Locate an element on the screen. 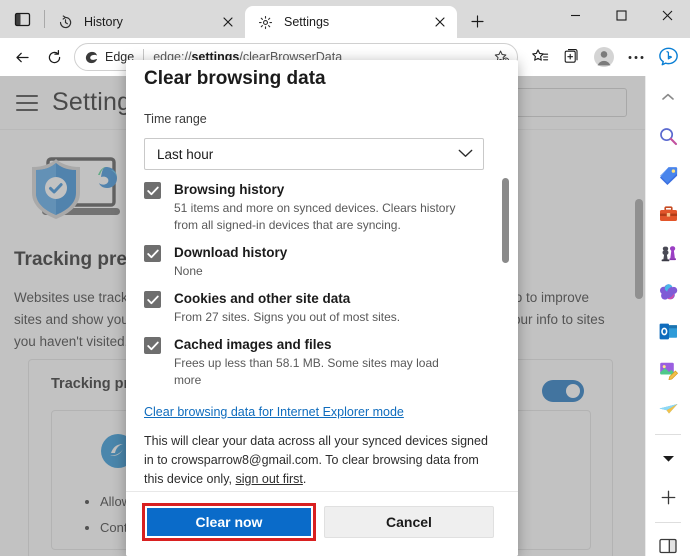  tab-title: Settings is located at coordinates (307, 22).